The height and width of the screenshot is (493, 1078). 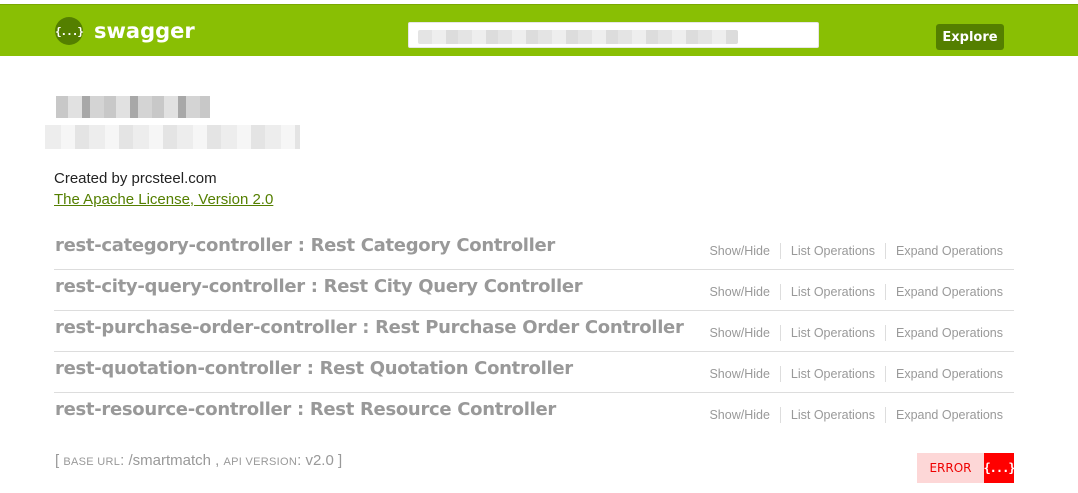 I want to click on api-description-redacted, so click(x=172, y=137).